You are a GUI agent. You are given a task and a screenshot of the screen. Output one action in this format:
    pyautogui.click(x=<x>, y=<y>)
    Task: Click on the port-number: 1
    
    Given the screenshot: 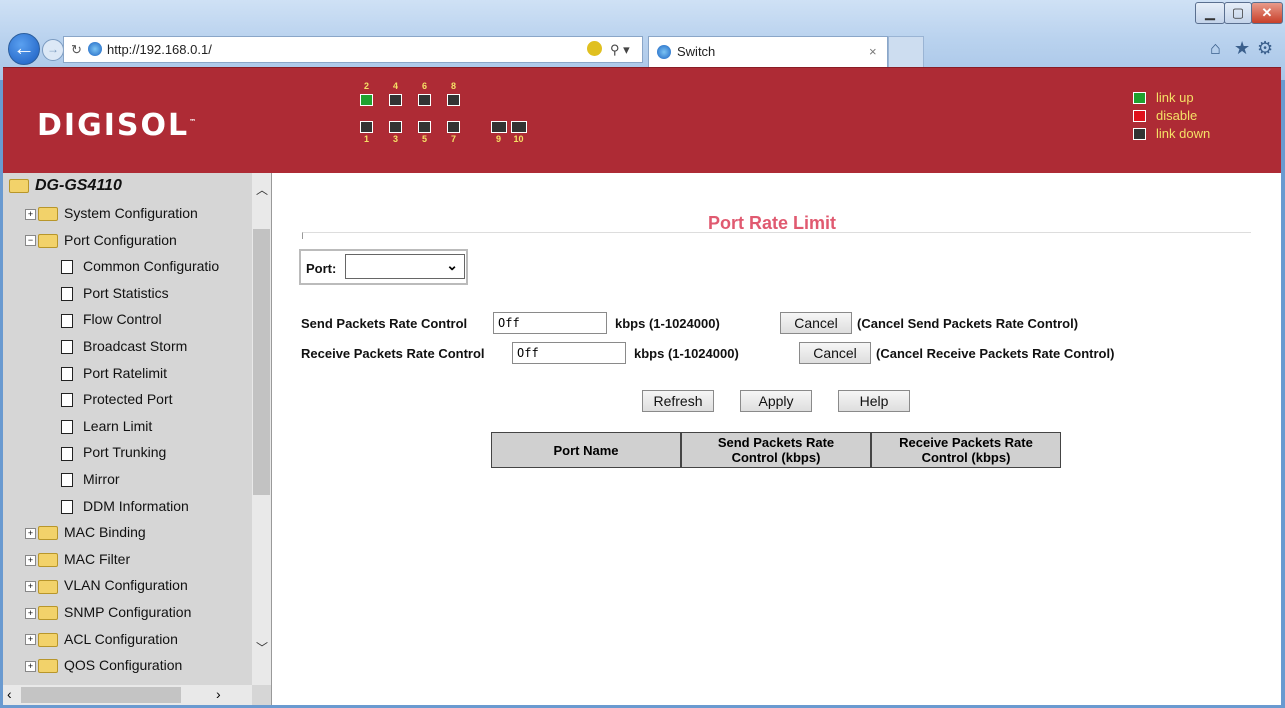 What is the action you would take?
    pyautogui.click(x=366, y=139)
    